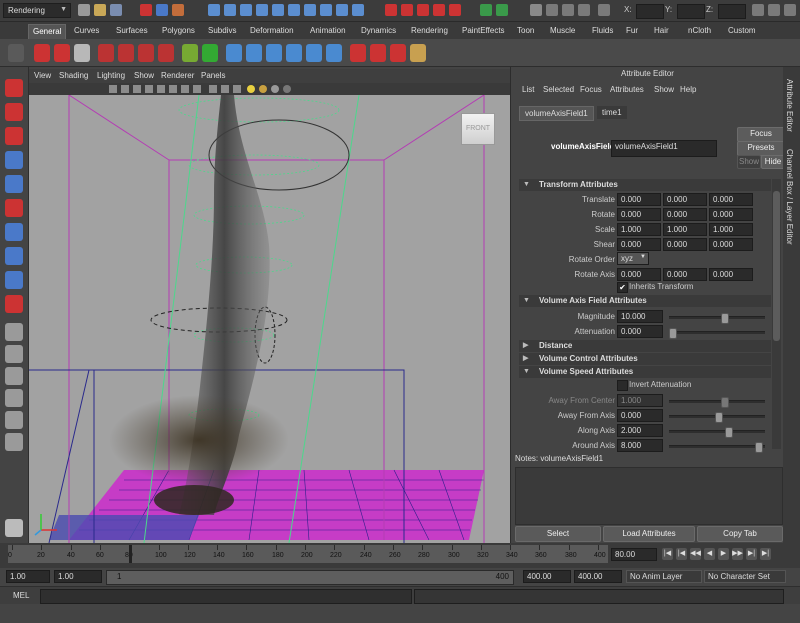 The image size is (800, 623). What do you see at coordinates (14, 376) in the screenshot?
I see `layout-two-icon` at bounding box center [14, 376].